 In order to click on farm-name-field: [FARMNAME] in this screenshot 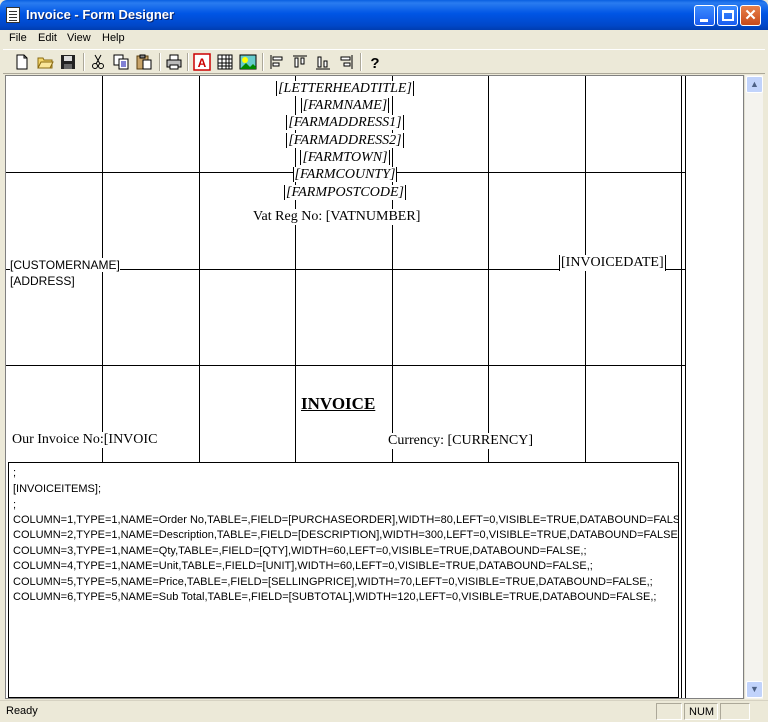, I will do `click(345, 106)`.